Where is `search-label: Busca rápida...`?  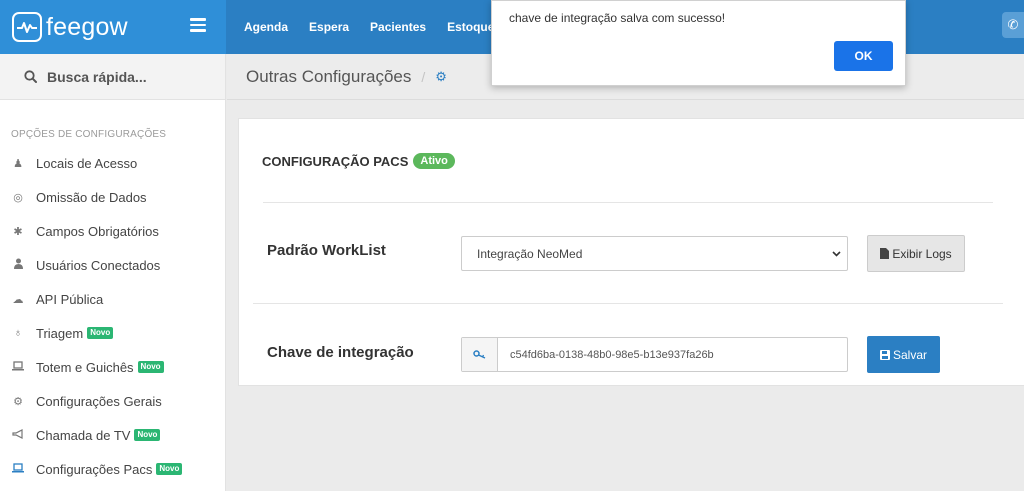
search-label: Busca rápida... is located at coordinates (97, 76).